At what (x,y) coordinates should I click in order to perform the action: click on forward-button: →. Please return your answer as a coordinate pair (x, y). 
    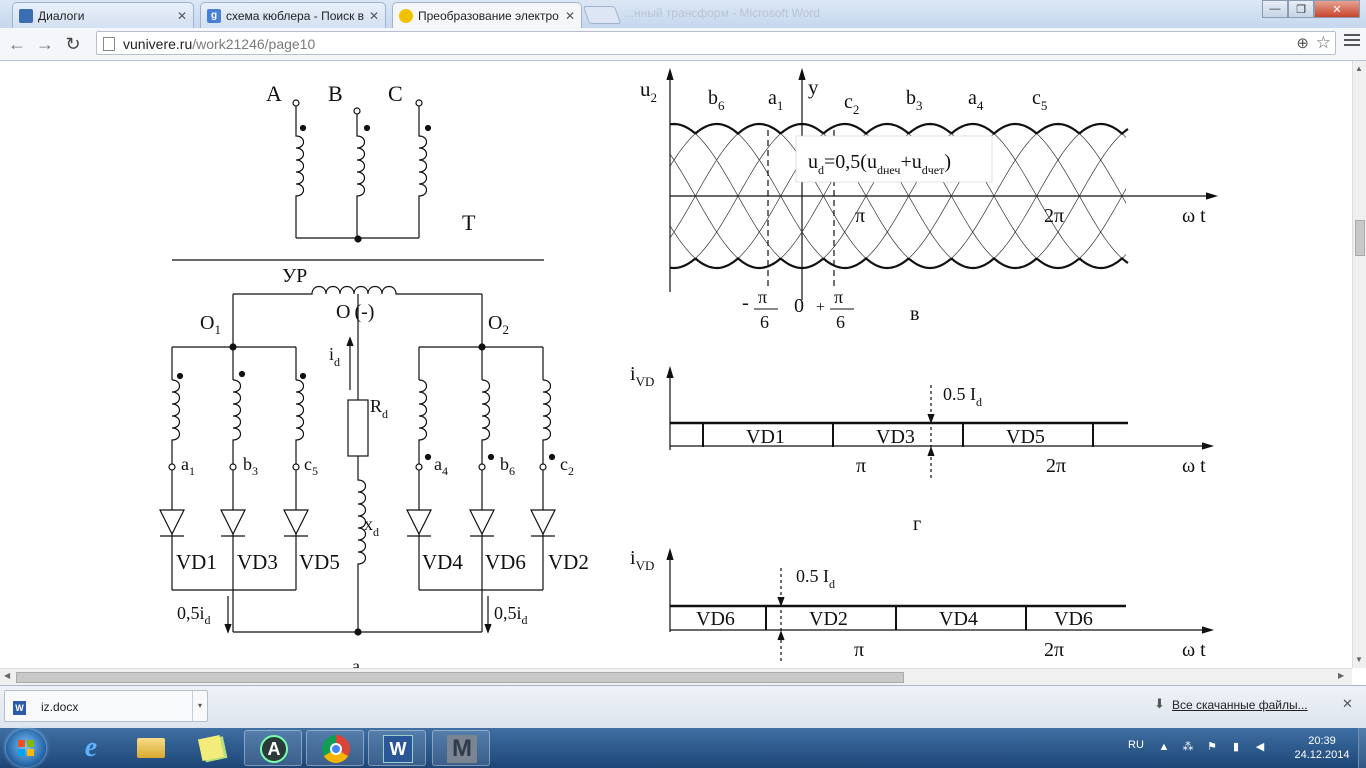
    Looking at the image, I should click on (45, 44).